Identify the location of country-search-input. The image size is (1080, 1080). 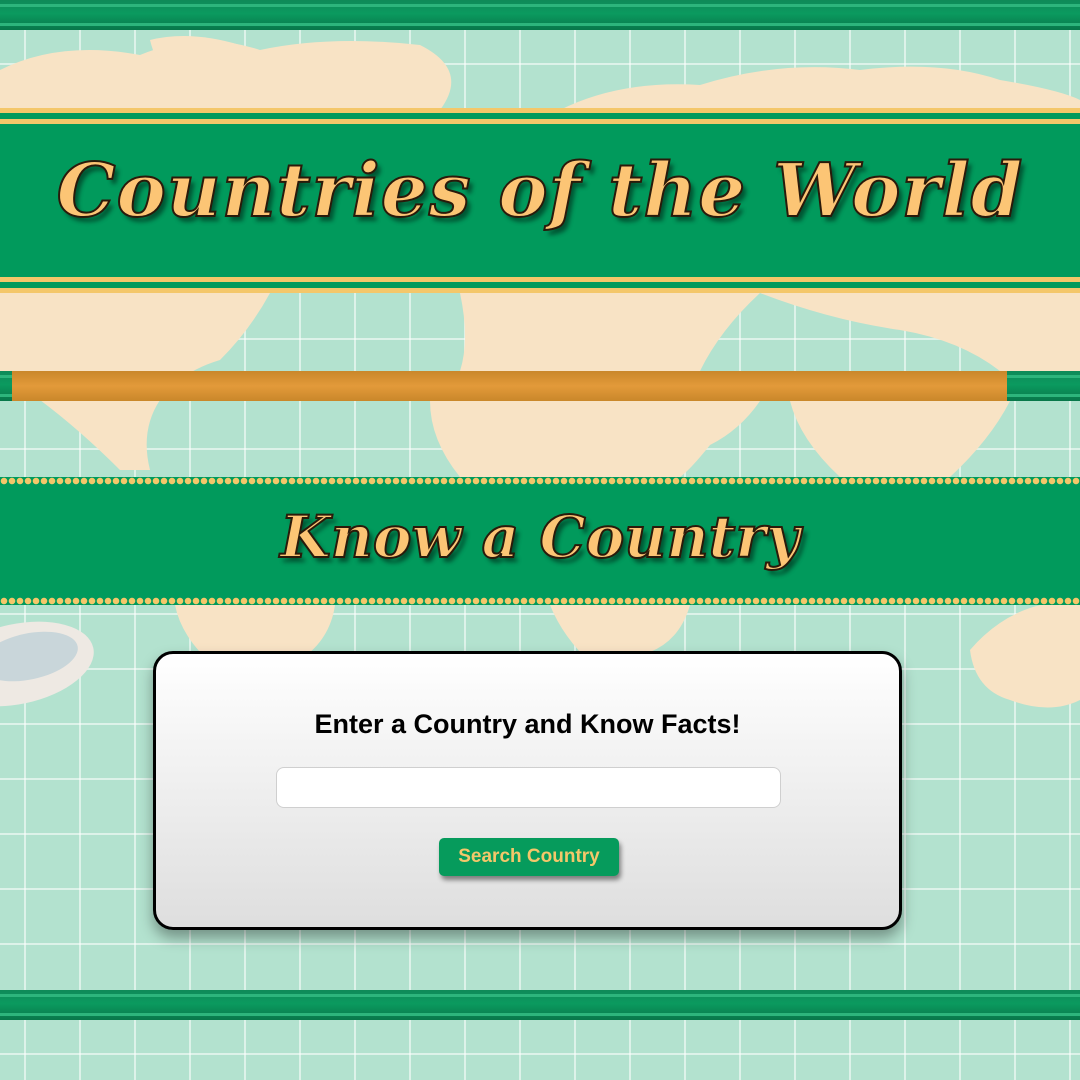
(528, 787).